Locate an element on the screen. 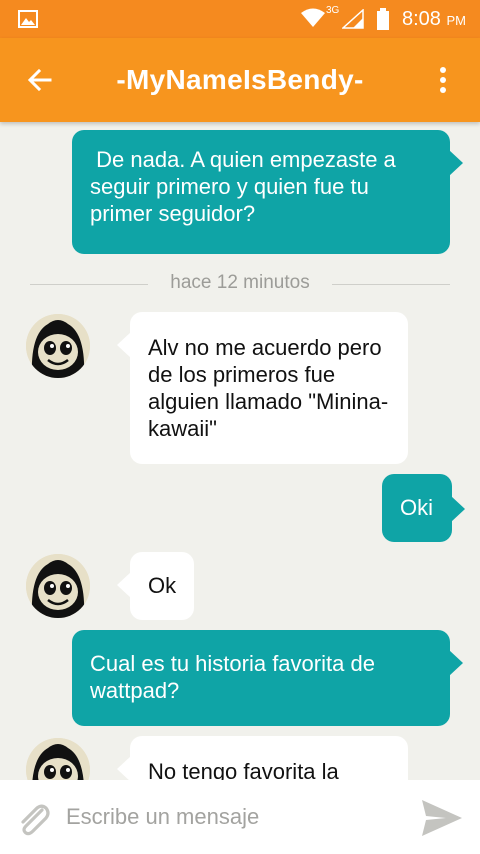 Image resolution: width=480 pixels, height=854 pixels. arrow-left-icon is located at coordinates (40, 80).